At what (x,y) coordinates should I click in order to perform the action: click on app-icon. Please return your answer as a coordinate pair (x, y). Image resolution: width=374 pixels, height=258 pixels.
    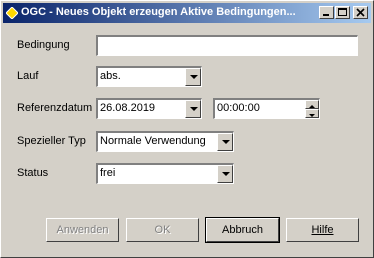
    Looking at the image, I should click on (12, 13).